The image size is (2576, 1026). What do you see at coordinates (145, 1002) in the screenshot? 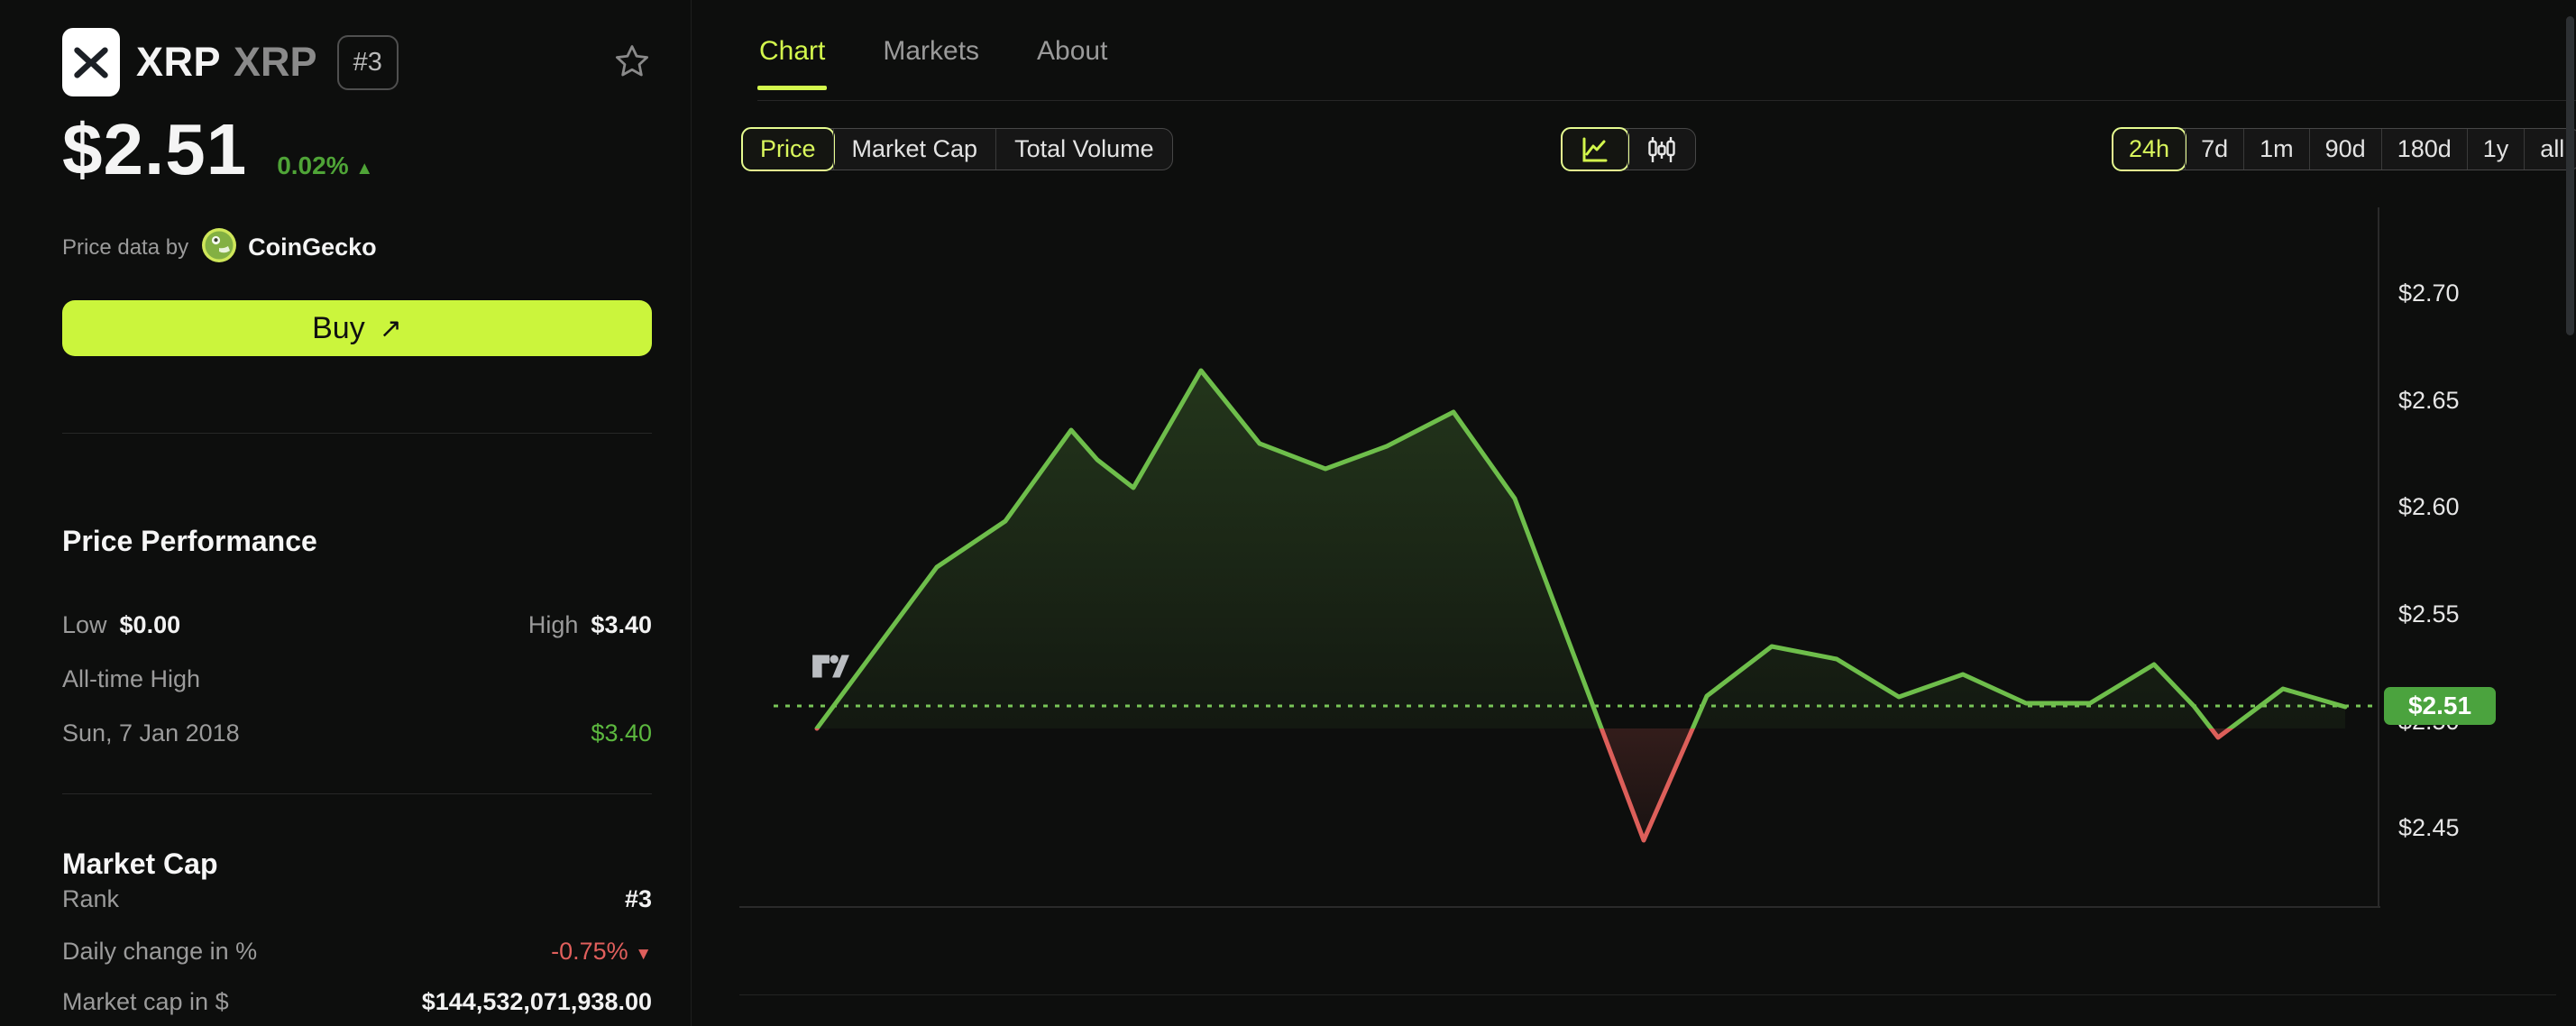
I see `market-cap-label: Market cap in $` at bounding box center [145, 1002].